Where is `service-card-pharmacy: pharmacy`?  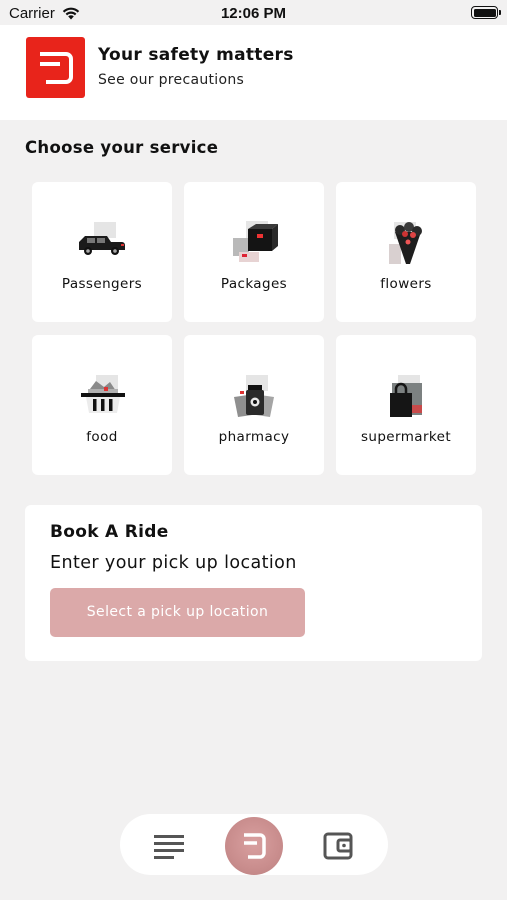
service-card-pharmacy: pharmacy is located at coordinates (254, 405).